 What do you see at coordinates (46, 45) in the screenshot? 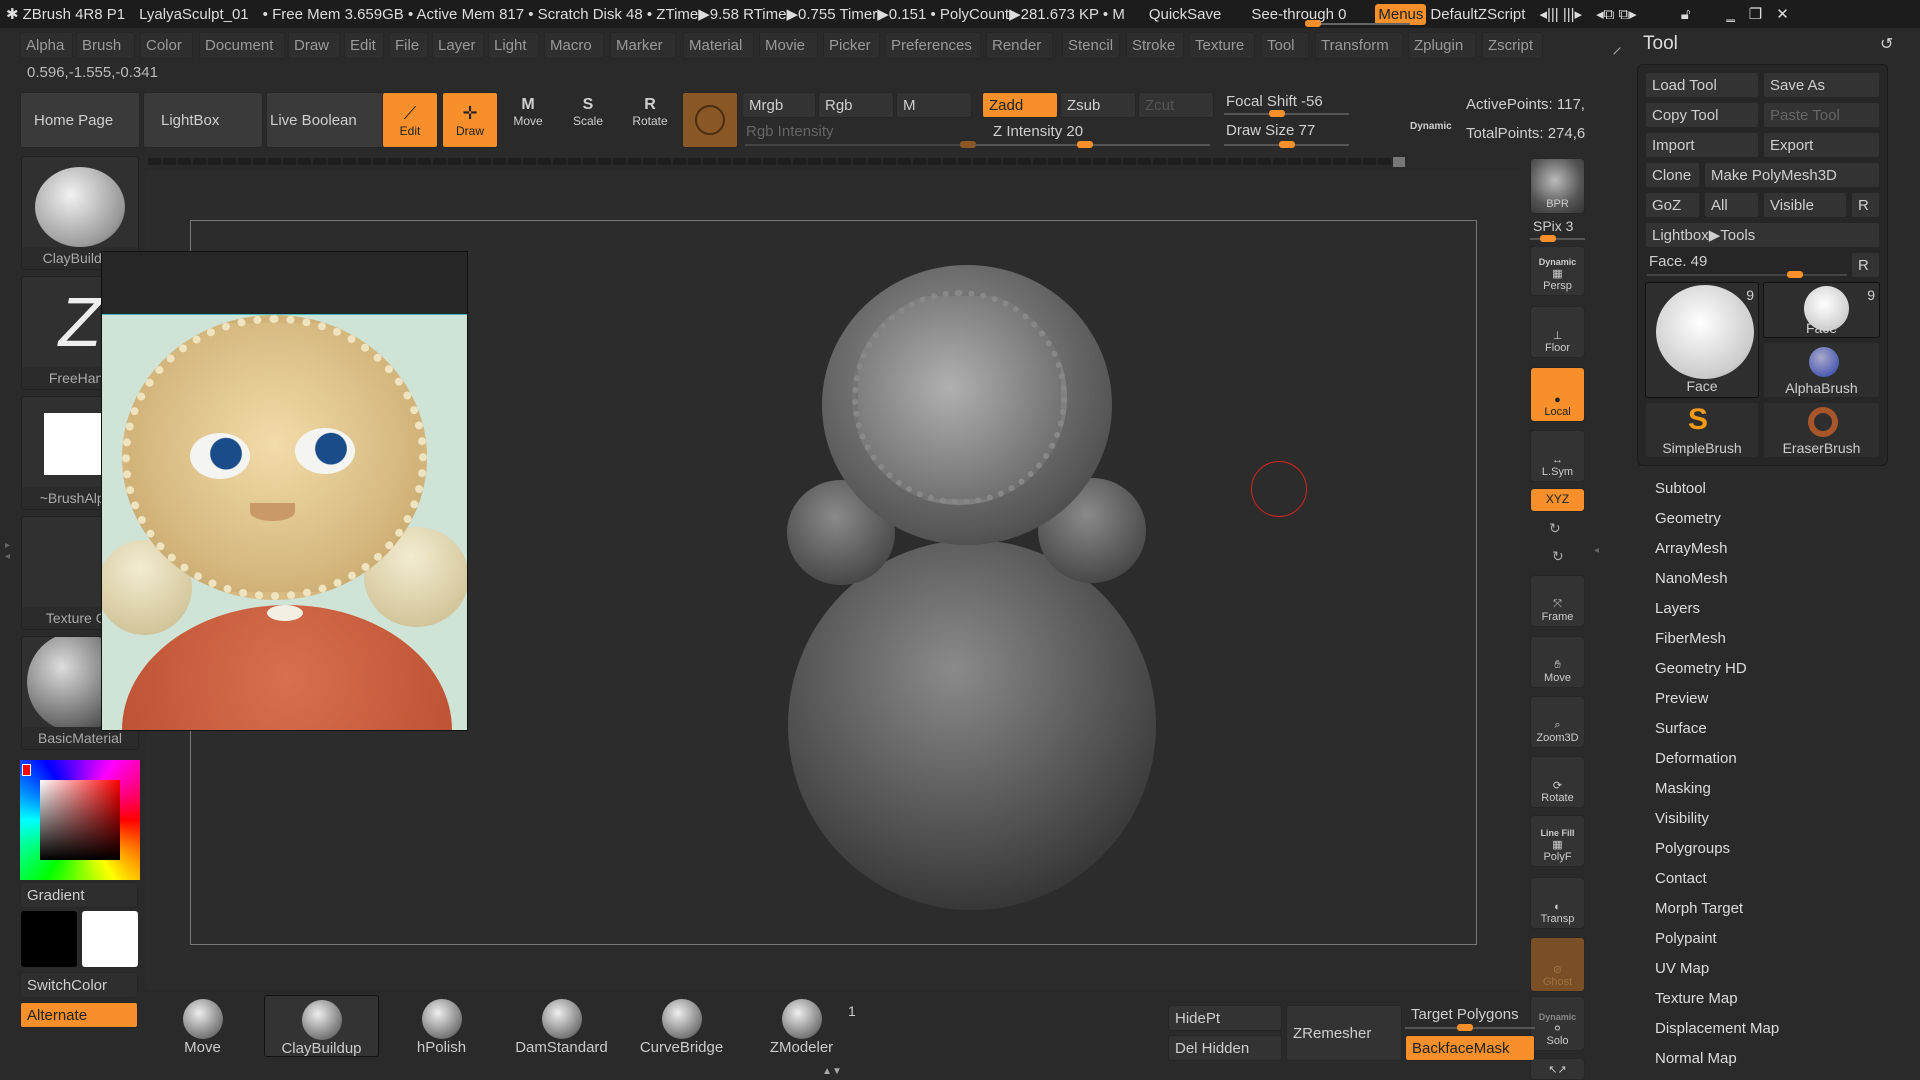
I see `menu-alpha: Alpha` at bounding box center [46, 45].